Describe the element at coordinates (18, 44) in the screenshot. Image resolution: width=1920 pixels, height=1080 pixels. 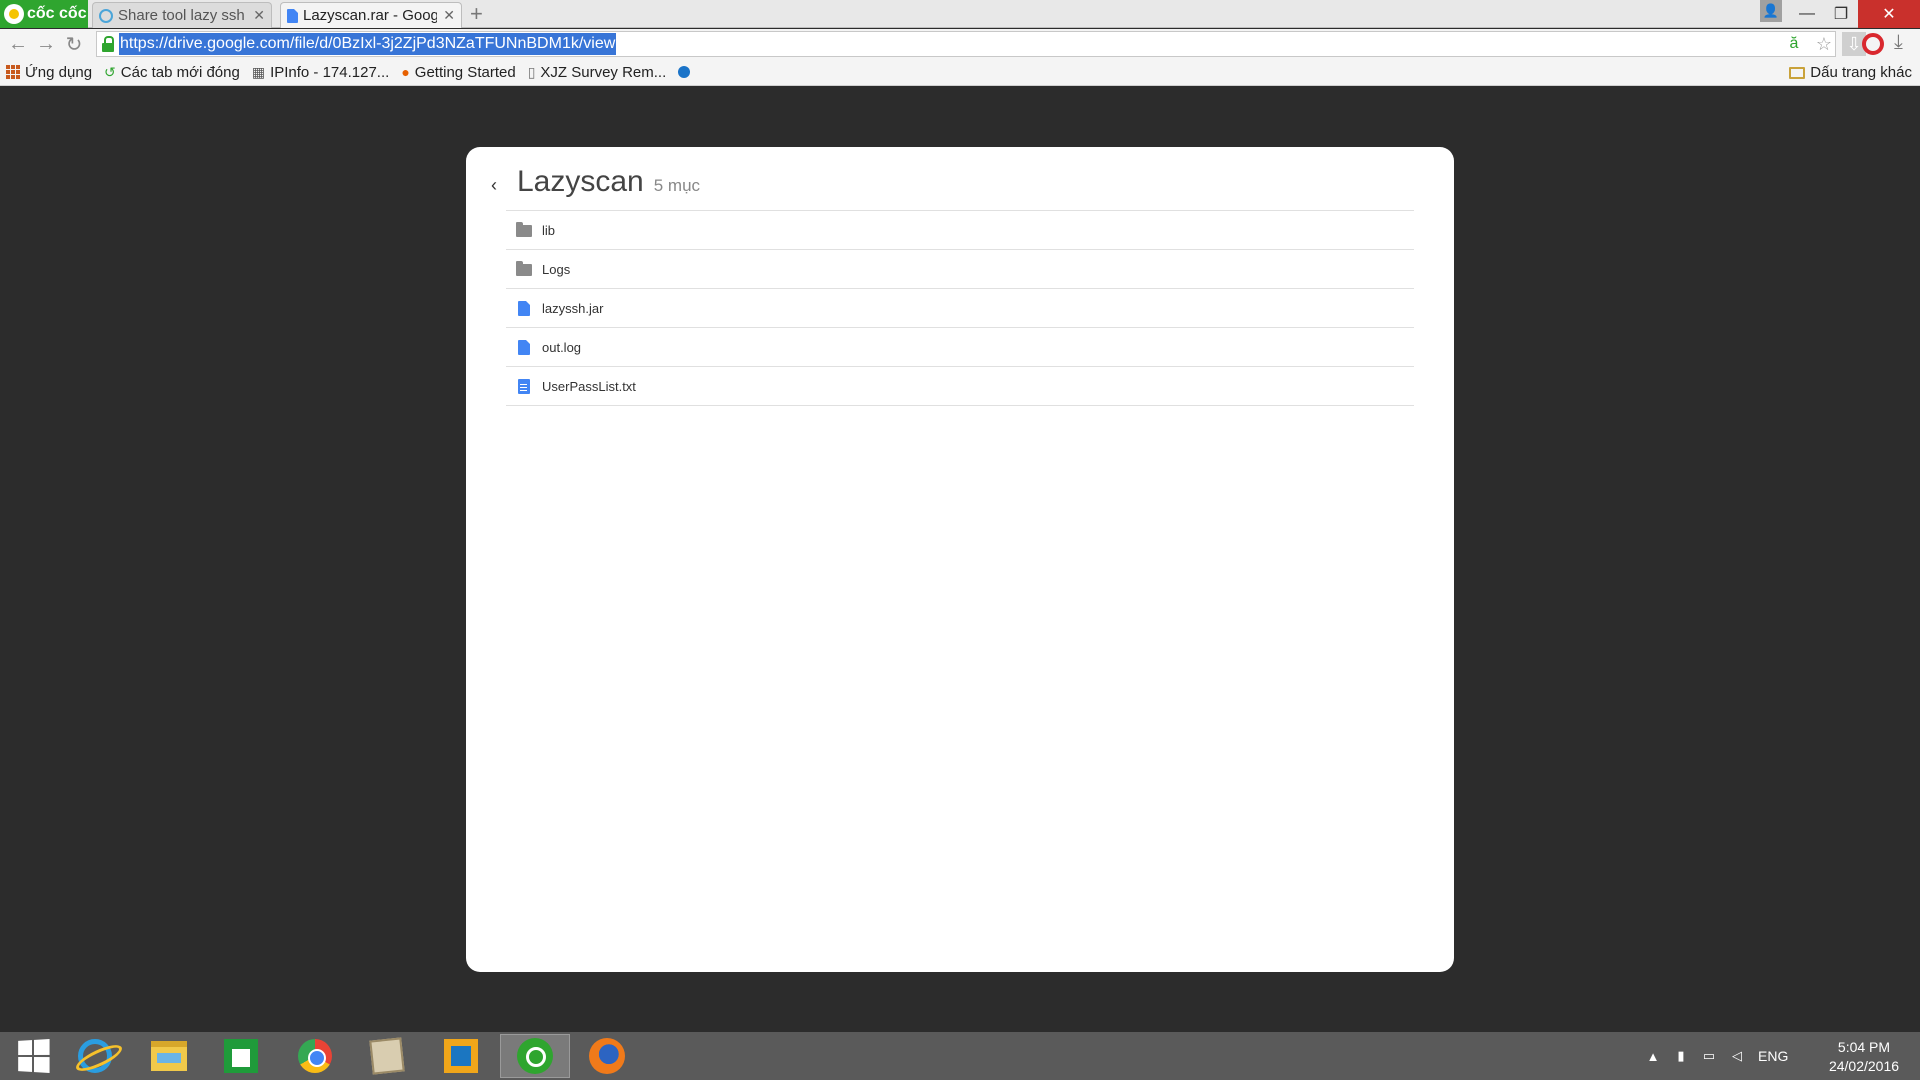
I see `back-arrow-icon: ←` at that location.